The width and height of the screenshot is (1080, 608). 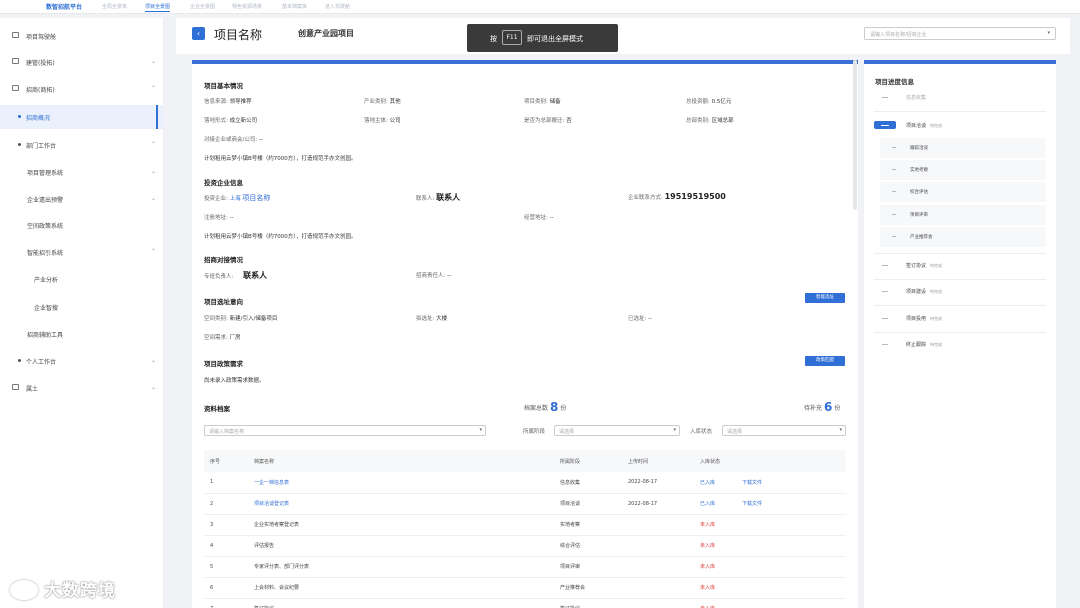 I want to click on smart-site-button: 智能选址, so click(x=825, y=298).